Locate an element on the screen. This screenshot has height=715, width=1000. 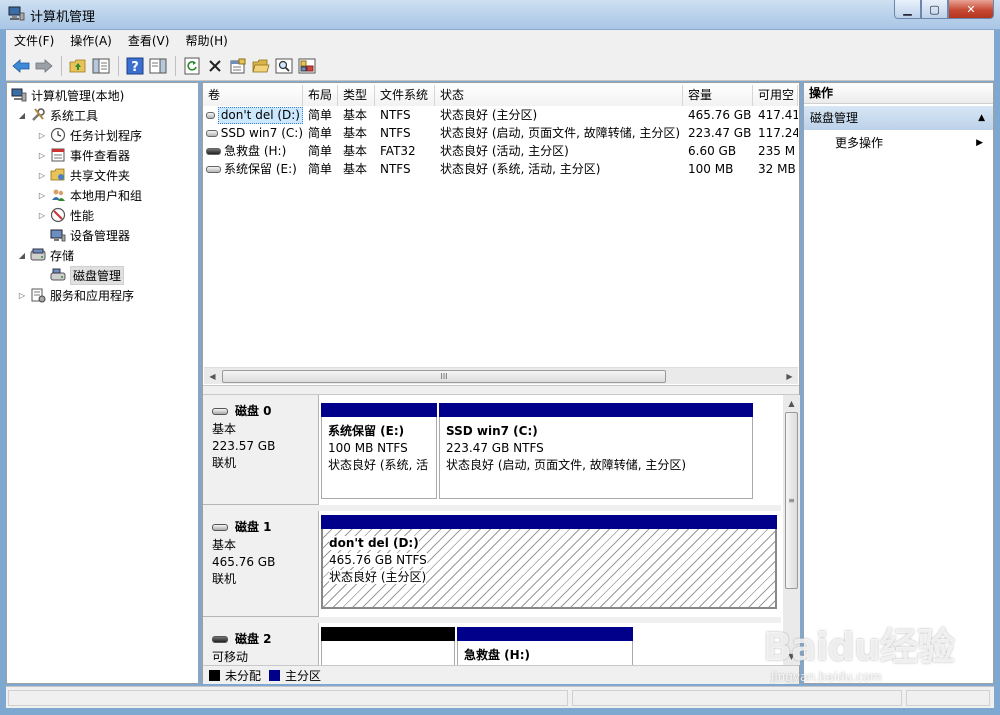
search-button is located at coordinates (284, 66).